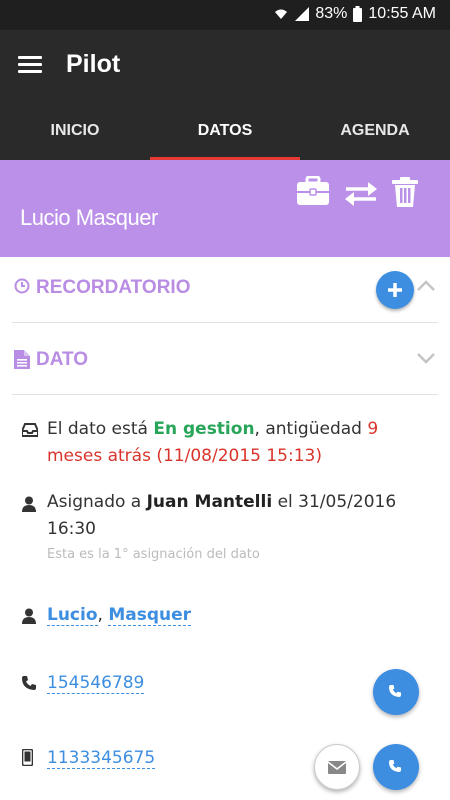 The height and width of the screenshot is (800, 450). What do you see at coordinates (22, 359) in the screenshot?
I see `document-icon` at bounding box center [22, 359].